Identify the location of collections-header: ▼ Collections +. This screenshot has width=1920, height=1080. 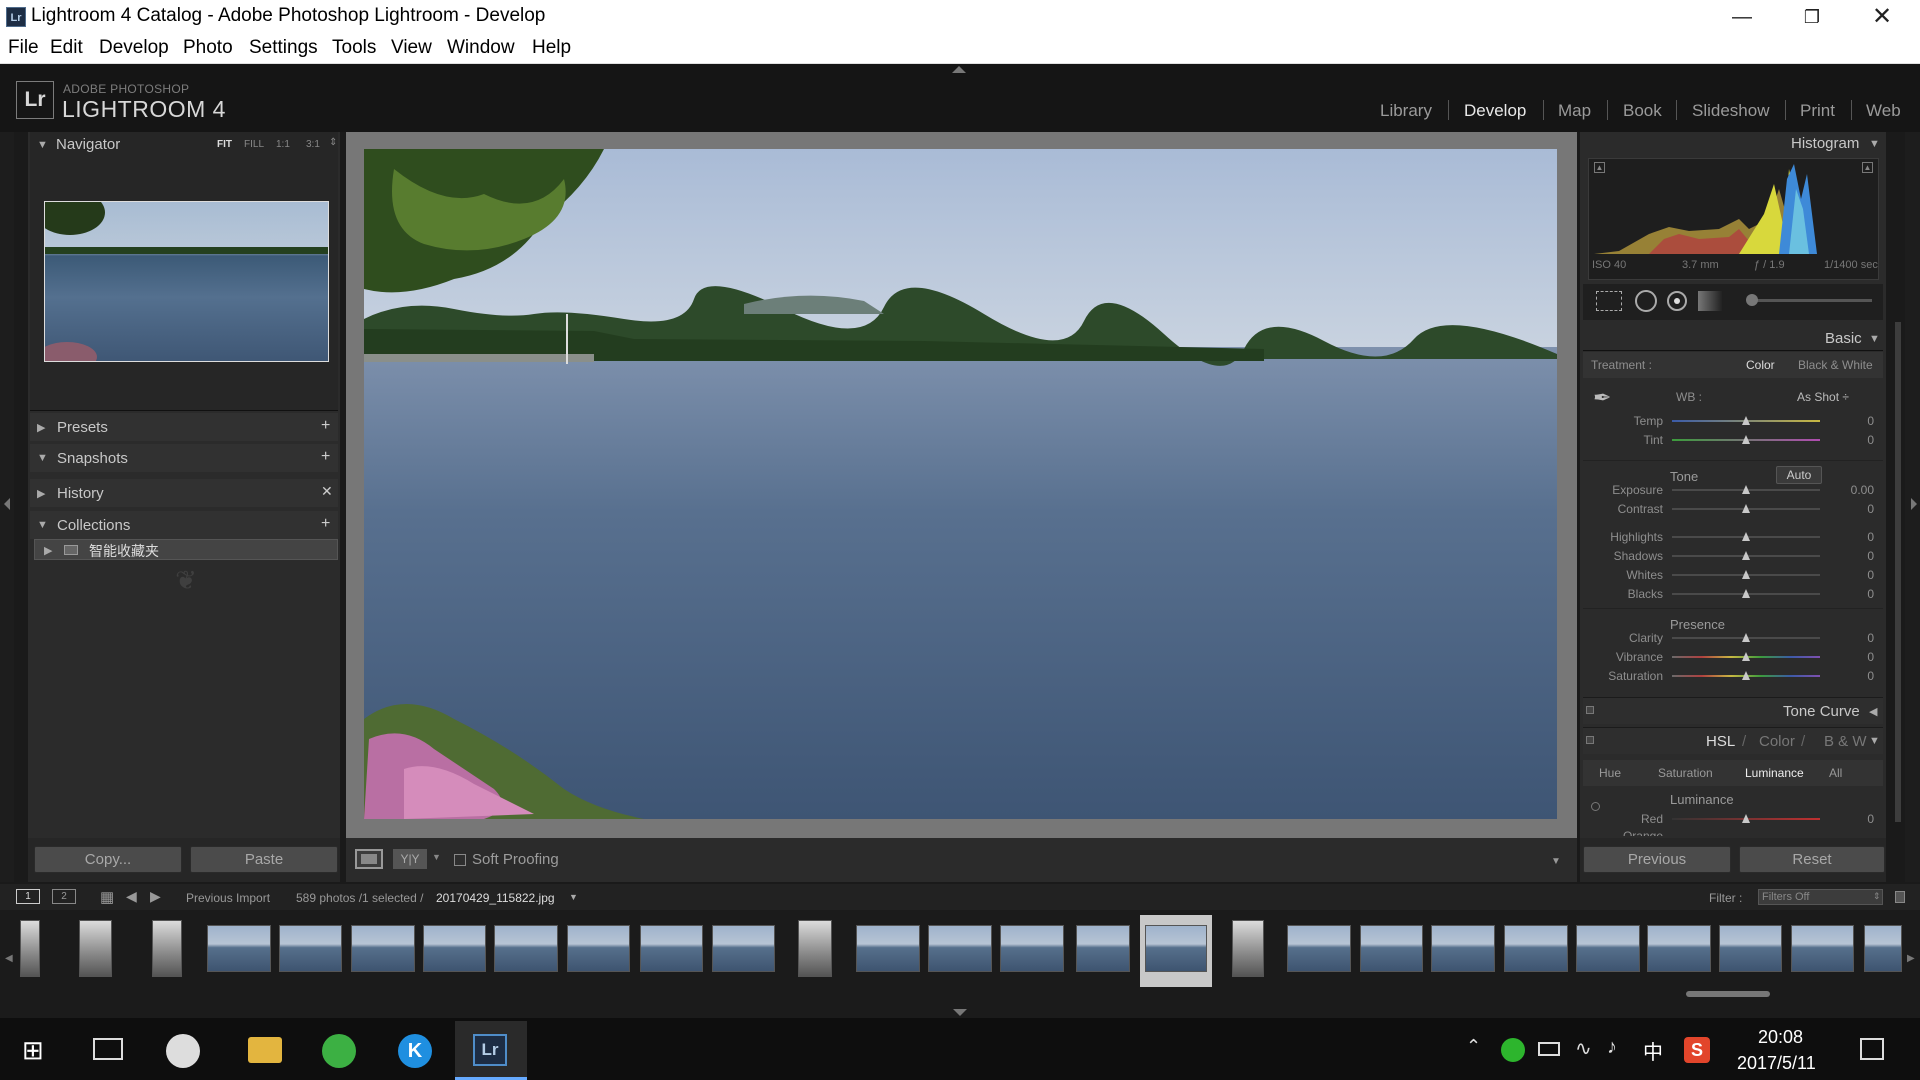
(184, 525).